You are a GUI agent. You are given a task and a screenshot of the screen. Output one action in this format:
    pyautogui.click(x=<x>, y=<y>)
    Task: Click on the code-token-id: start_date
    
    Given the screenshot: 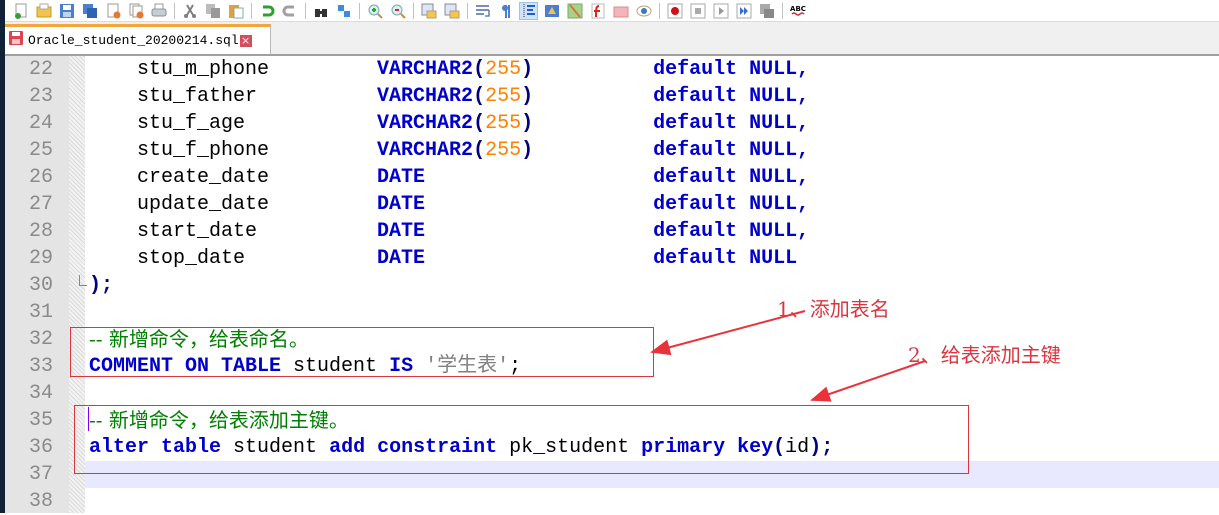 What is the action you would take?
    pyautogui.click(x=233, y=231)
    